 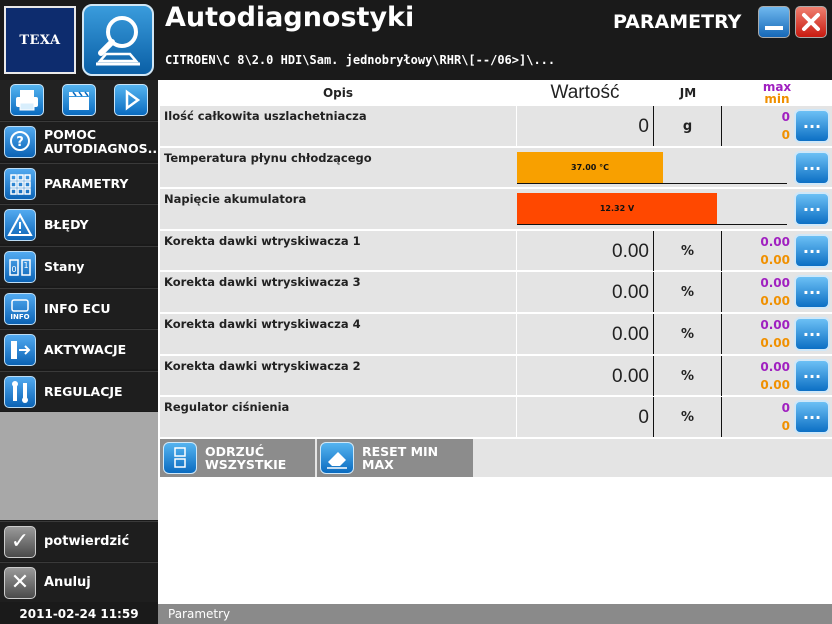 I want to click on parameter-name: Korekta dawki wtryskiwacza 2, so click(x=262, y=365).